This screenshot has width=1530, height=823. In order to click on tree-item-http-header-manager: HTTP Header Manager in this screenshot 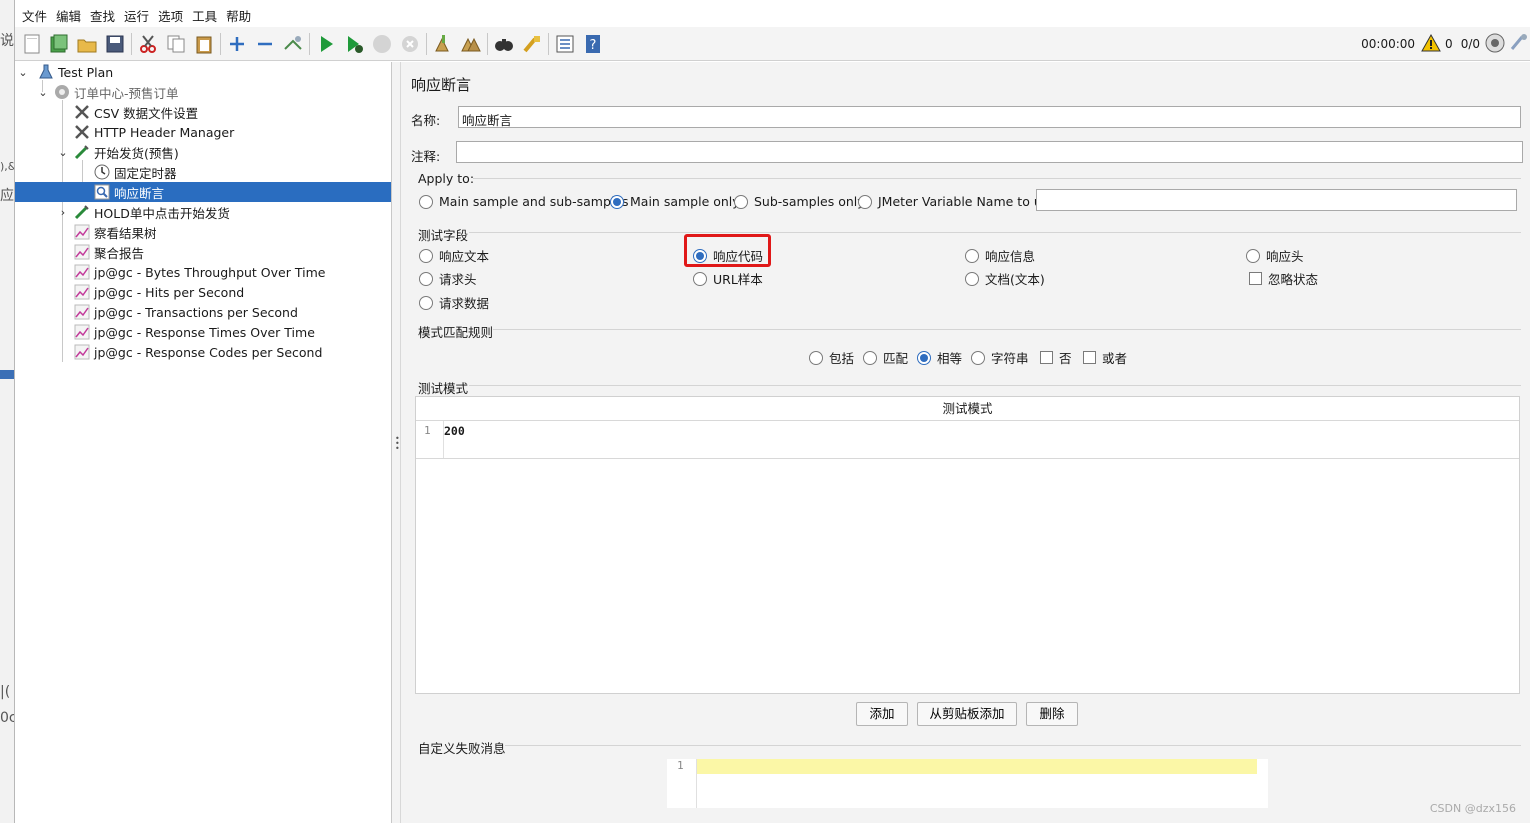, I will do `click(203, 132)`.